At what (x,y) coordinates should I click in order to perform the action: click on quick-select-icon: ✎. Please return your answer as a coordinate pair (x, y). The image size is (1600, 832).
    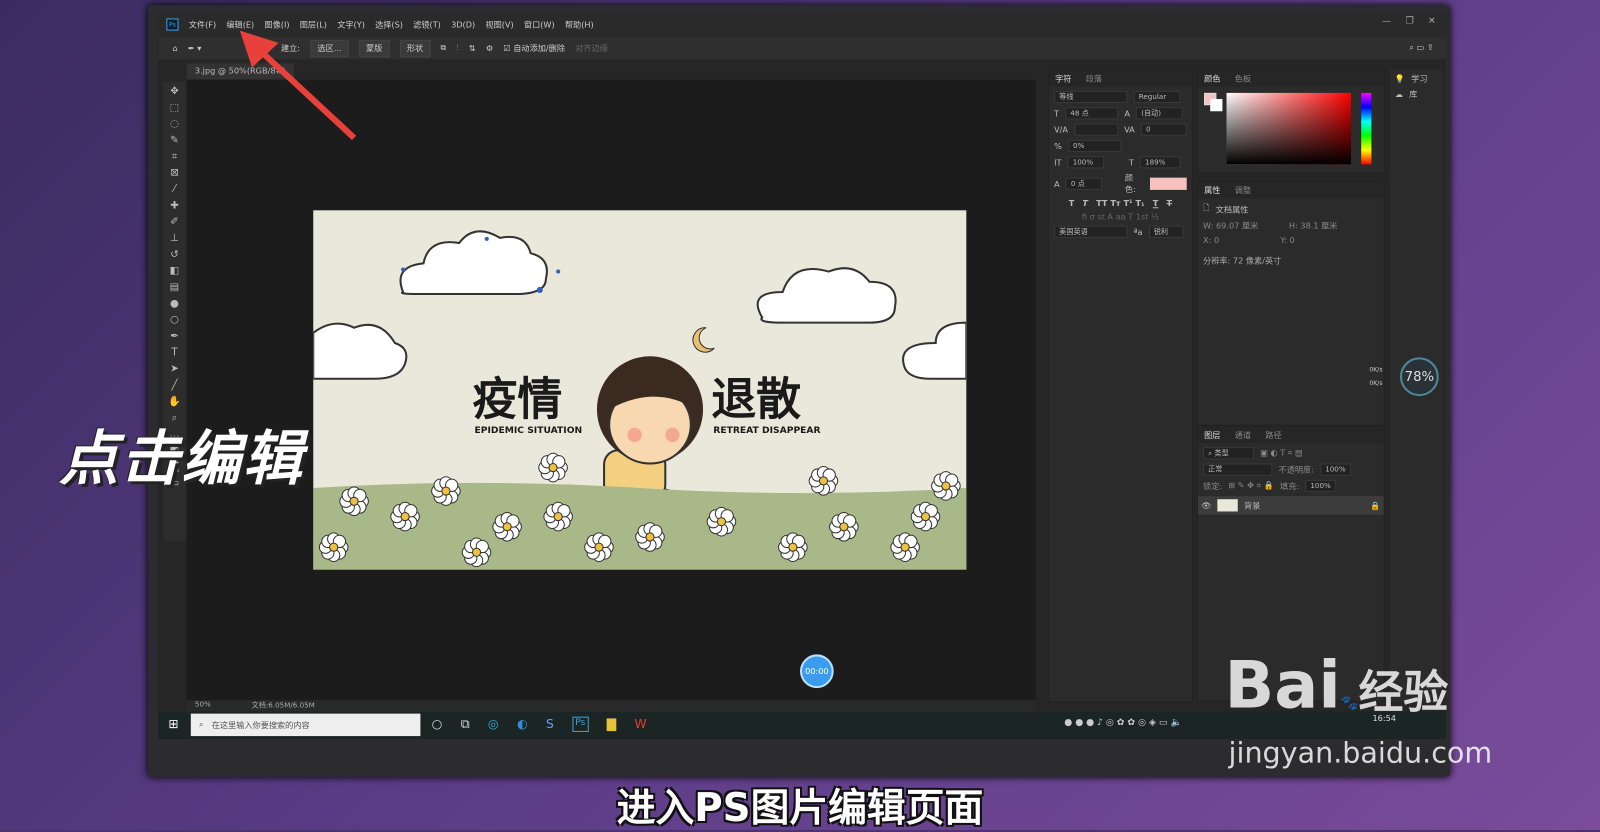
    Looking at the image, I should click on (174, 140).